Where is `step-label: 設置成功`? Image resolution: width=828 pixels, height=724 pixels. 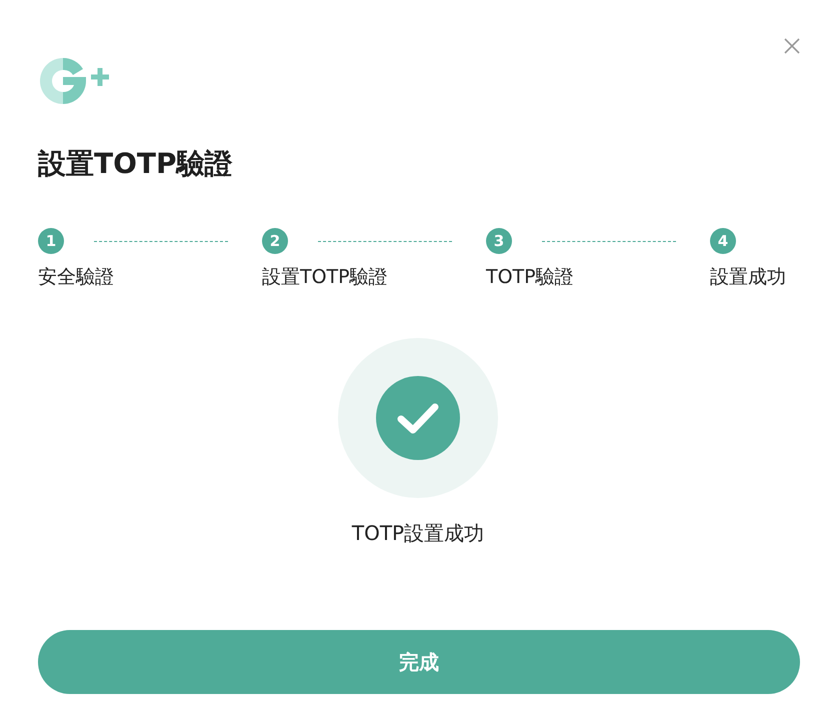 step-label: 設置成功 is located at coordinates (748, 277).